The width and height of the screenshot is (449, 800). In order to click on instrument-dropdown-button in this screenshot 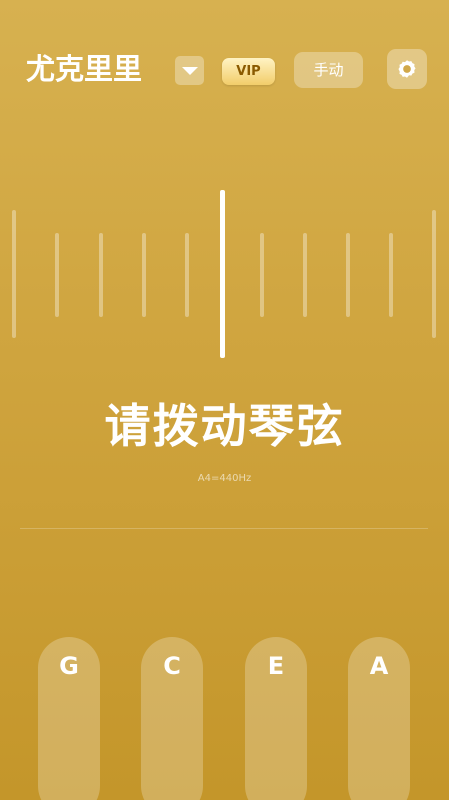, I will do `click(189, 70)`.